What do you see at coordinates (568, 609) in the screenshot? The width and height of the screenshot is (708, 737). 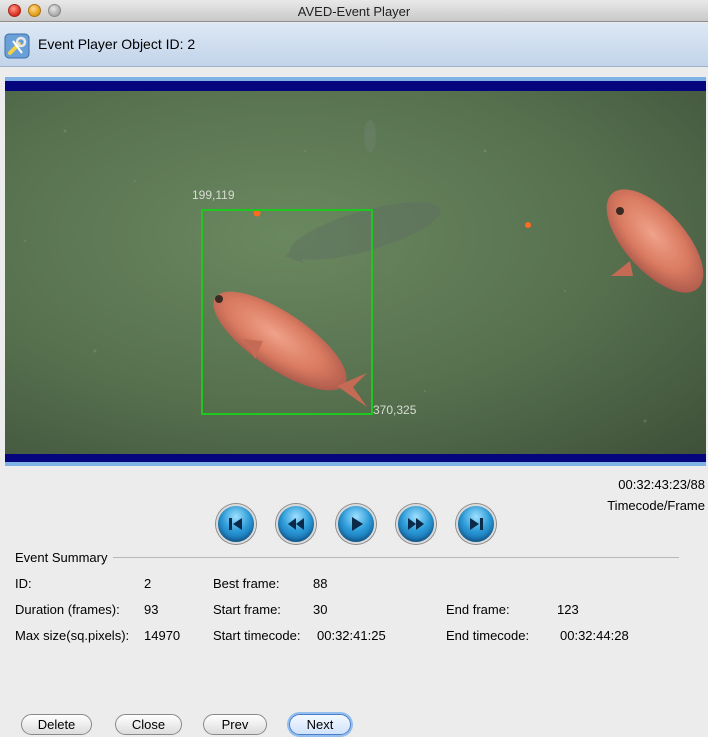 I see `end-frame-value: 123` at bounding box center [568, 609].